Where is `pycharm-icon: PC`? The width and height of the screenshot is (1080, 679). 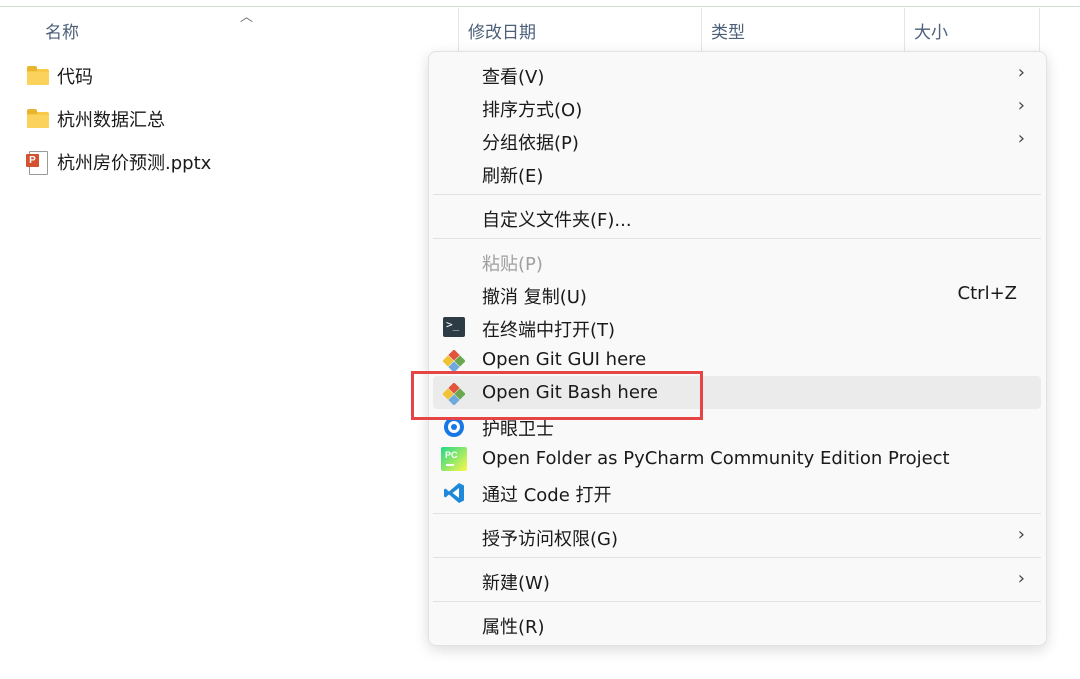 pycharm-icon: PC is located at coordinates (454, 459).